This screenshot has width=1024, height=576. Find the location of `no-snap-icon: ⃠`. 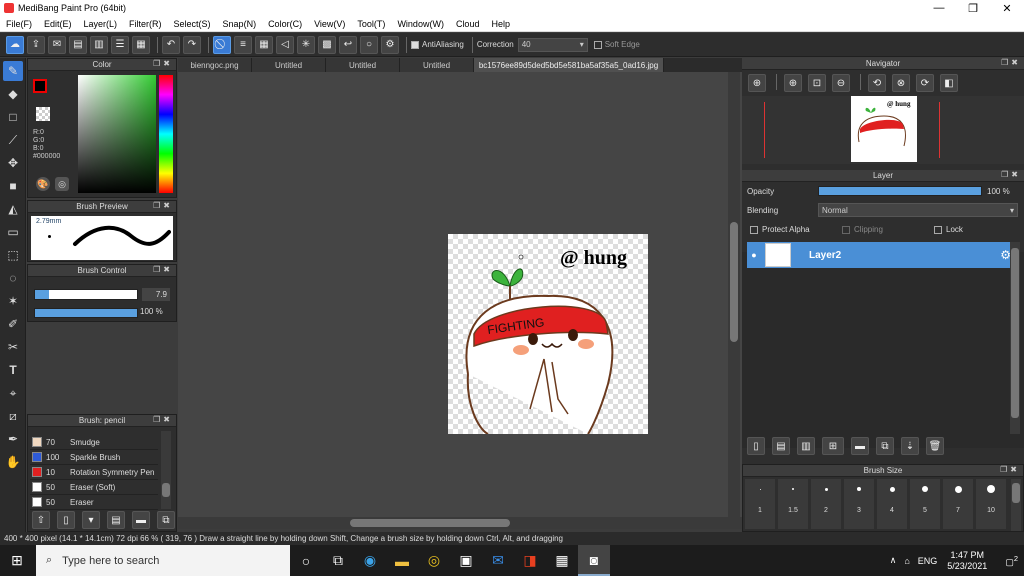

no-snap-icon: ⃠ is located at coordinates (222, 44).